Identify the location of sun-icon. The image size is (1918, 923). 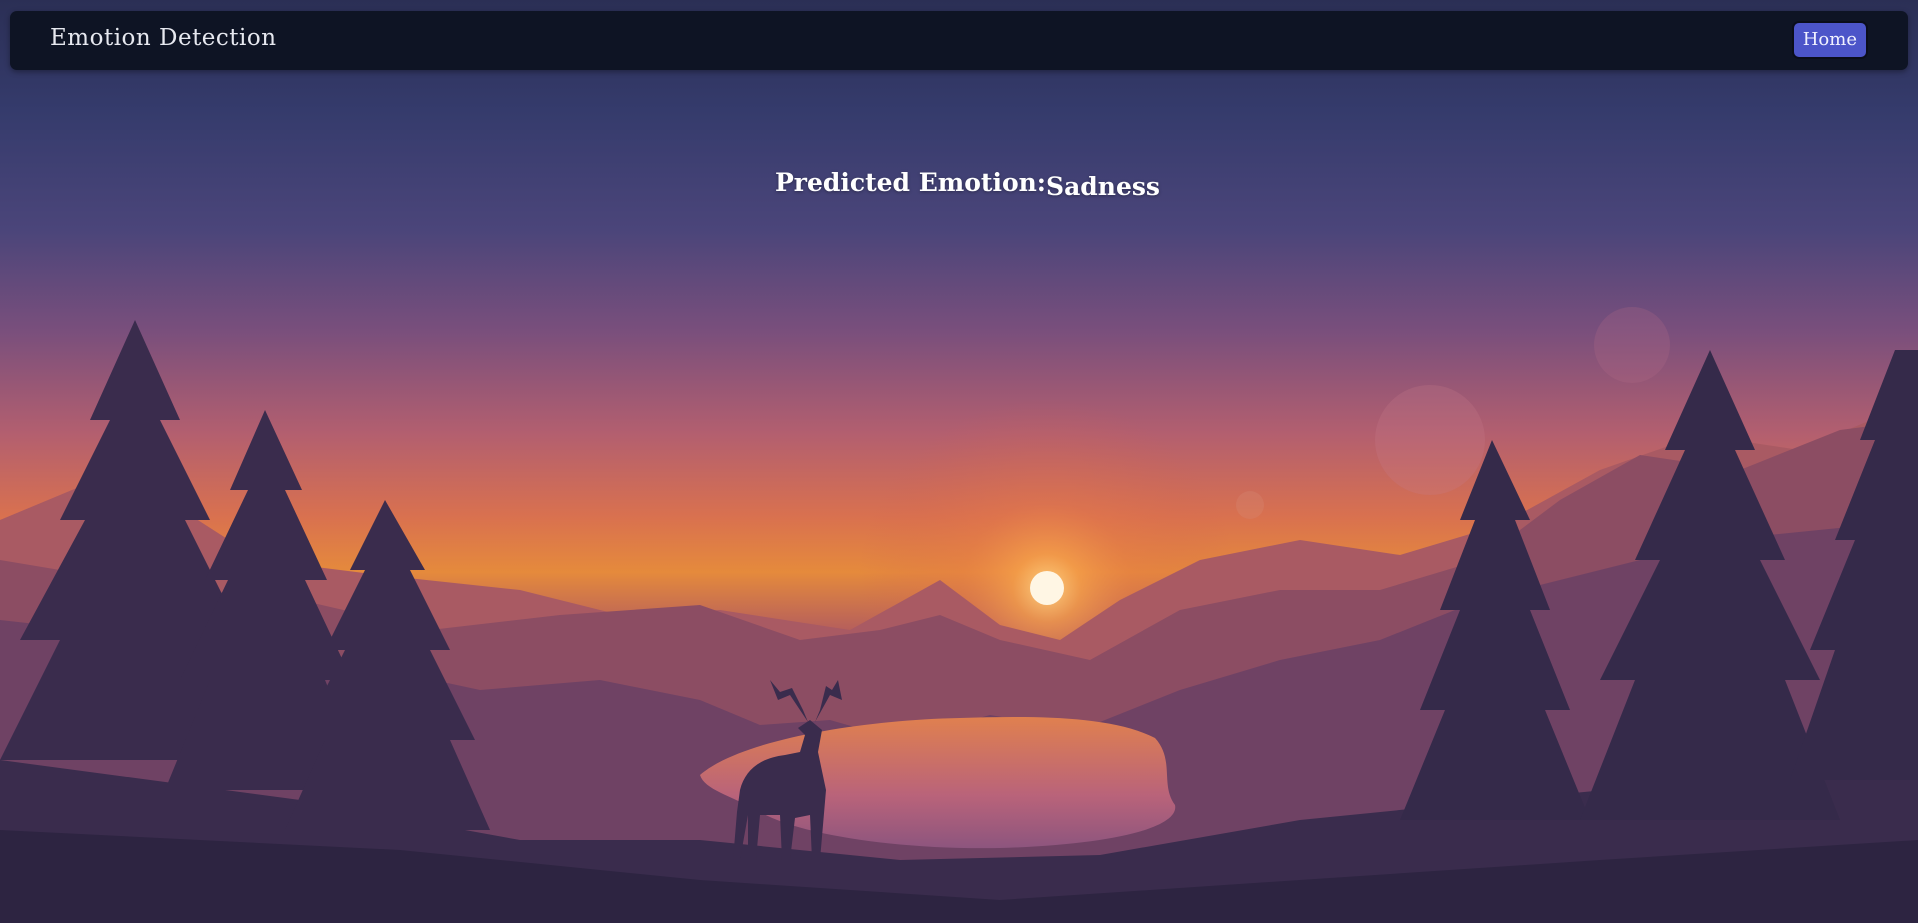
(1047, 588).